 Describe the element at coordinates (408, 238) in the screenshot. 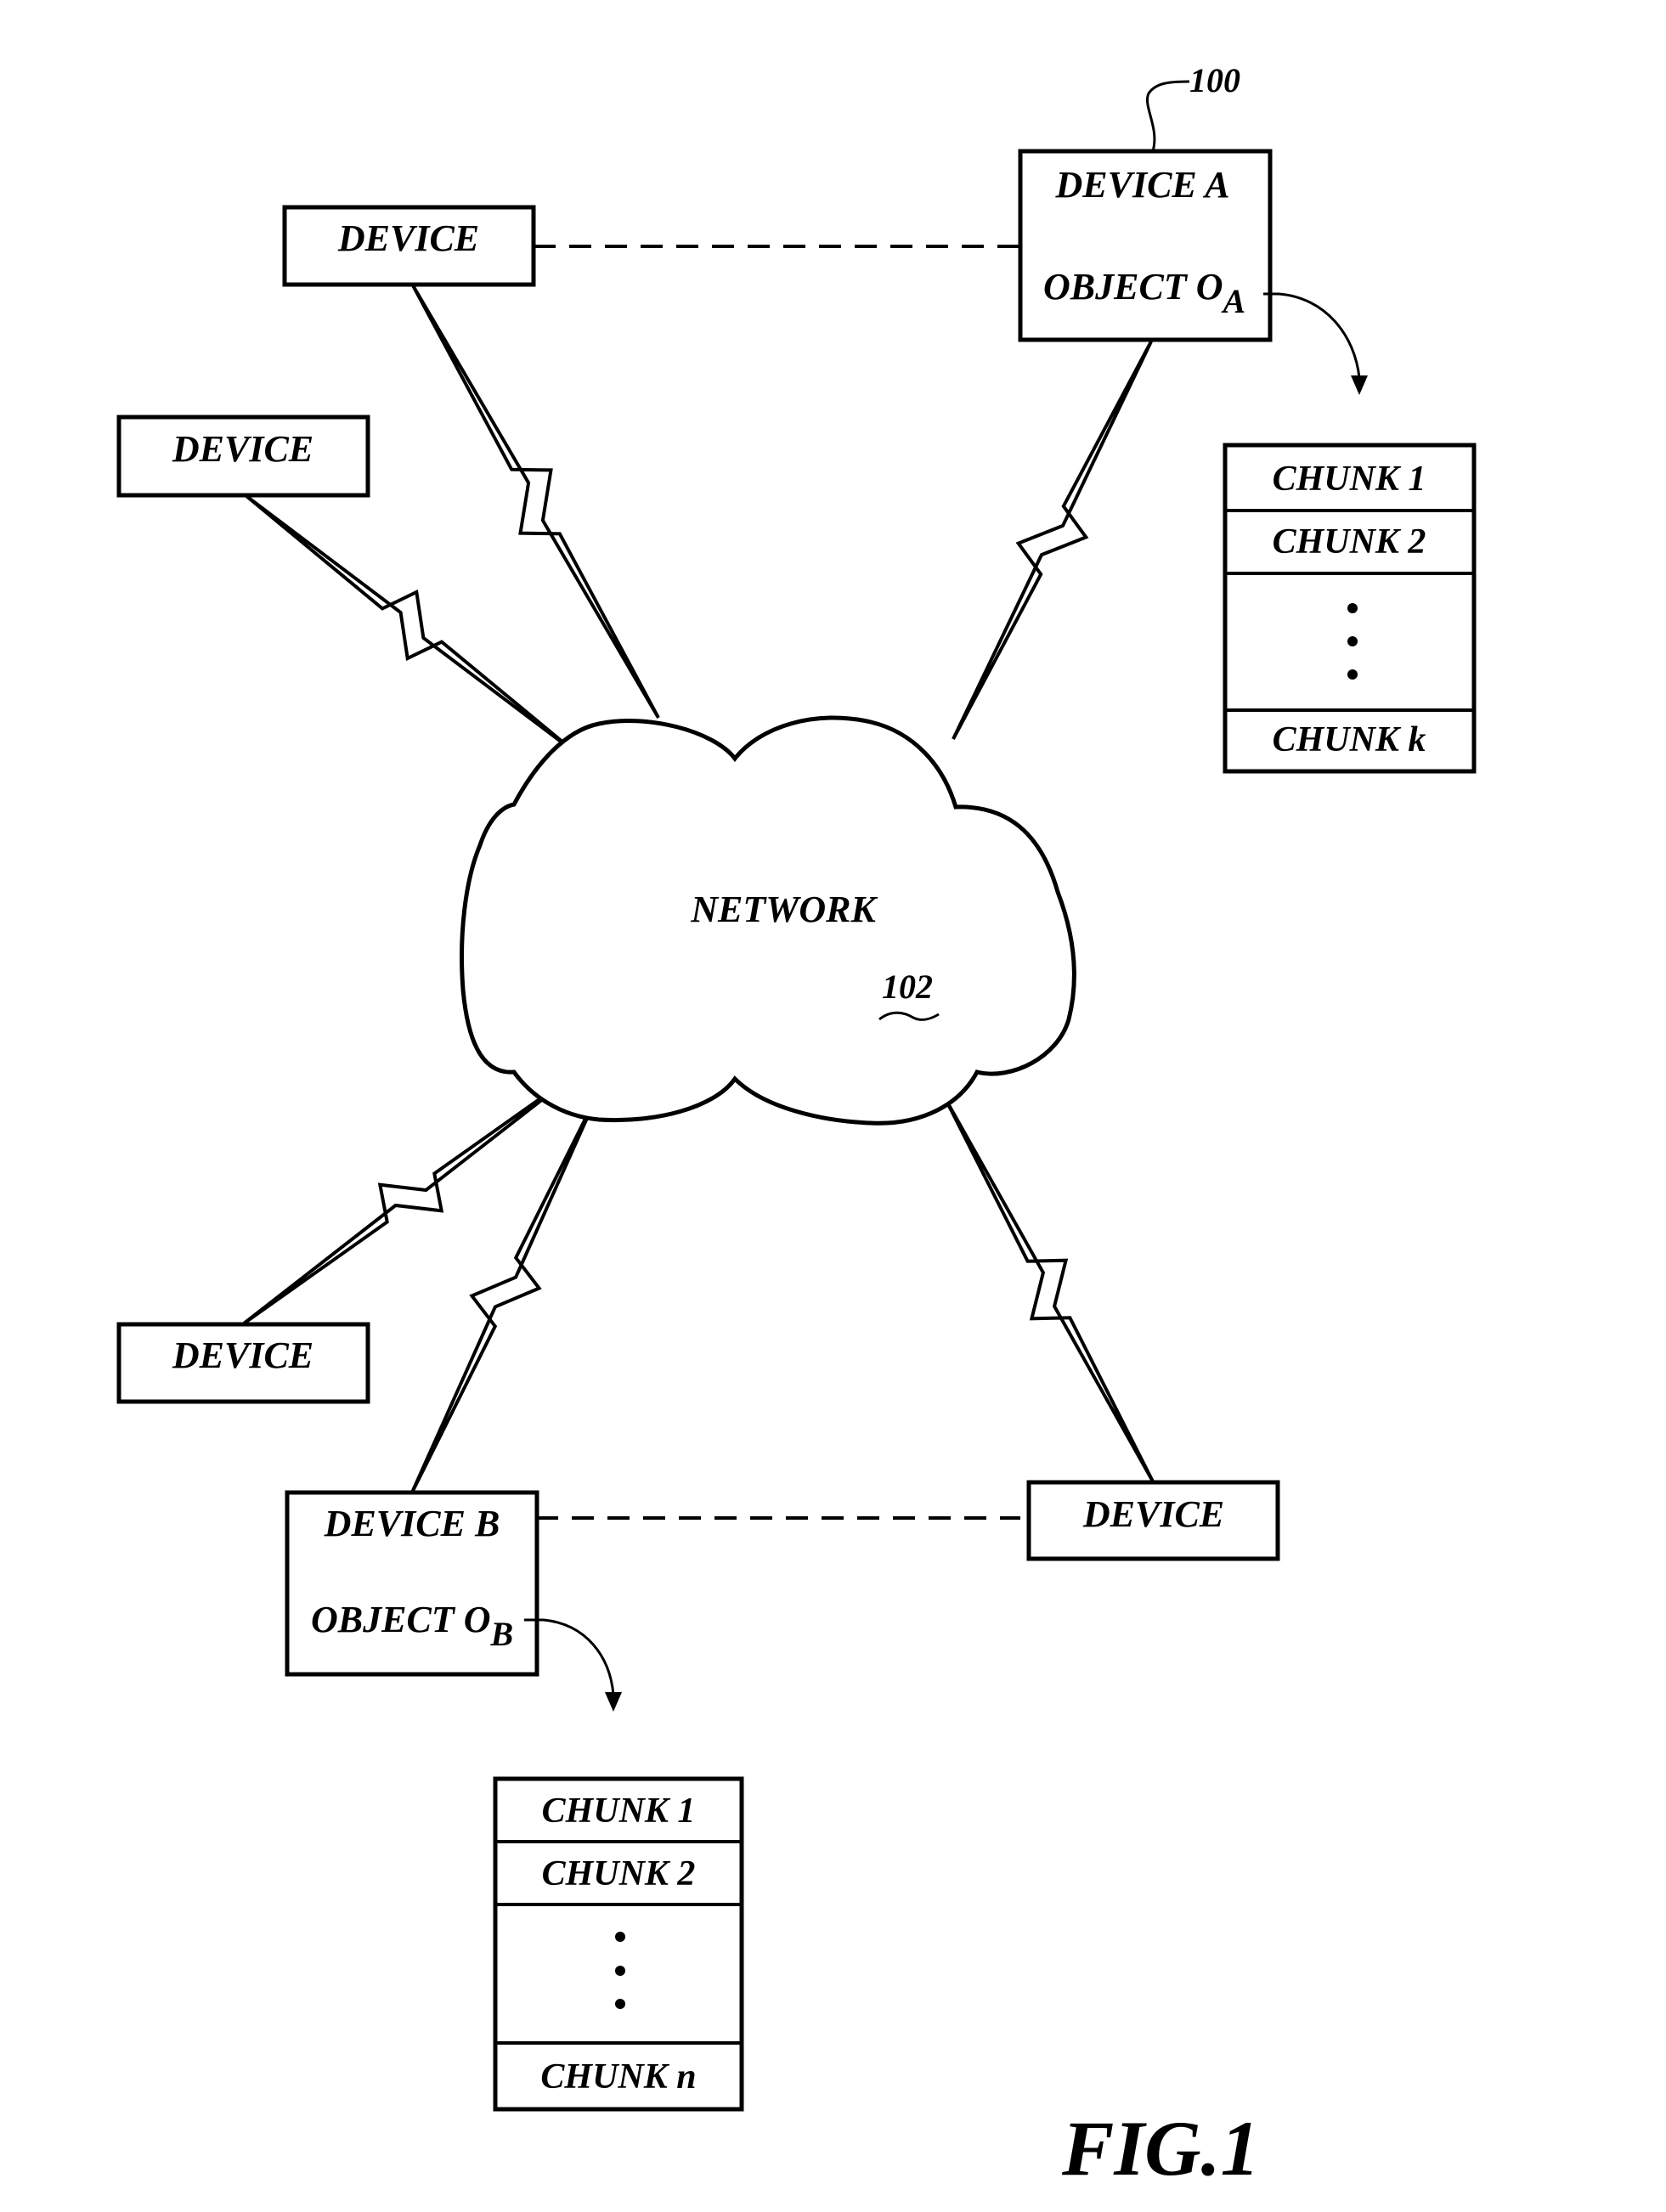

I see `device-top-label: DEVICE` at that location.